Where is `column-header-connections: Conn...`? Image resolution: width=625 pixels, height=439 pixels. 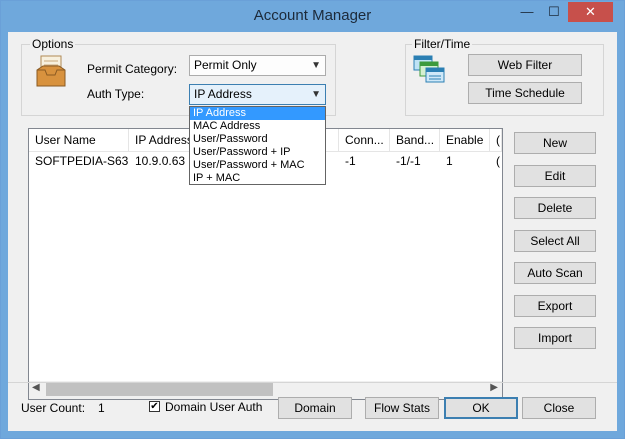 column-header-connections: Conn... is located at coordinates (364, 140).